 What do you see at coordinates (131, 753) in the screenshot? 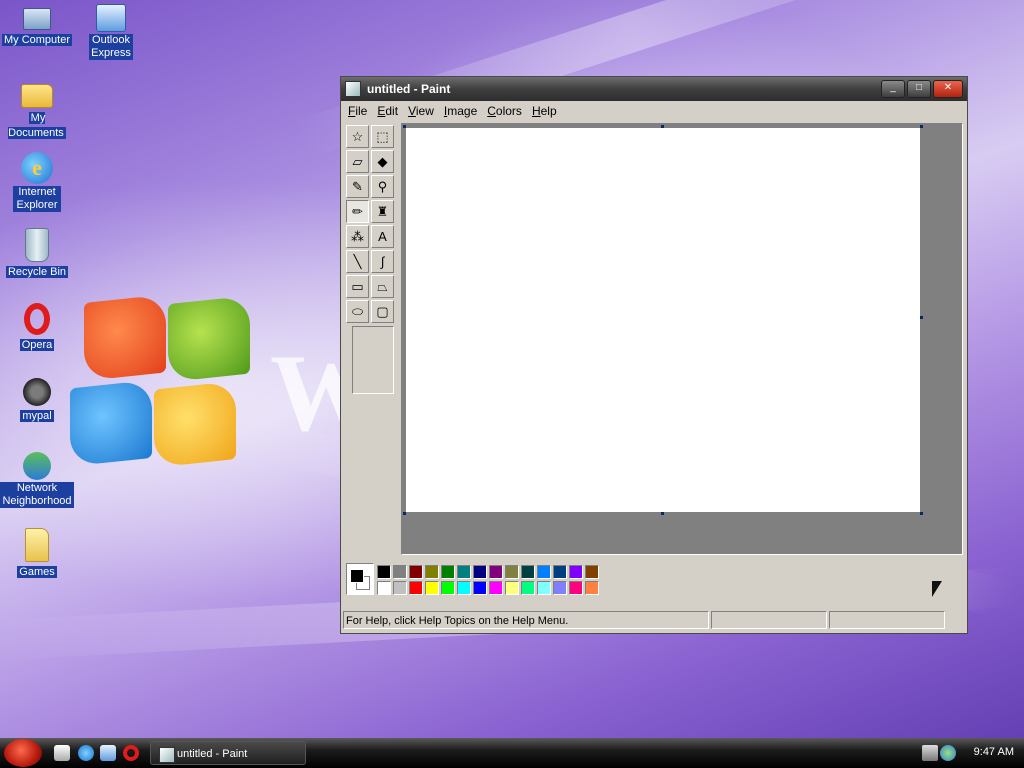
I see `opera-icon` at bounding box center [131, 753].